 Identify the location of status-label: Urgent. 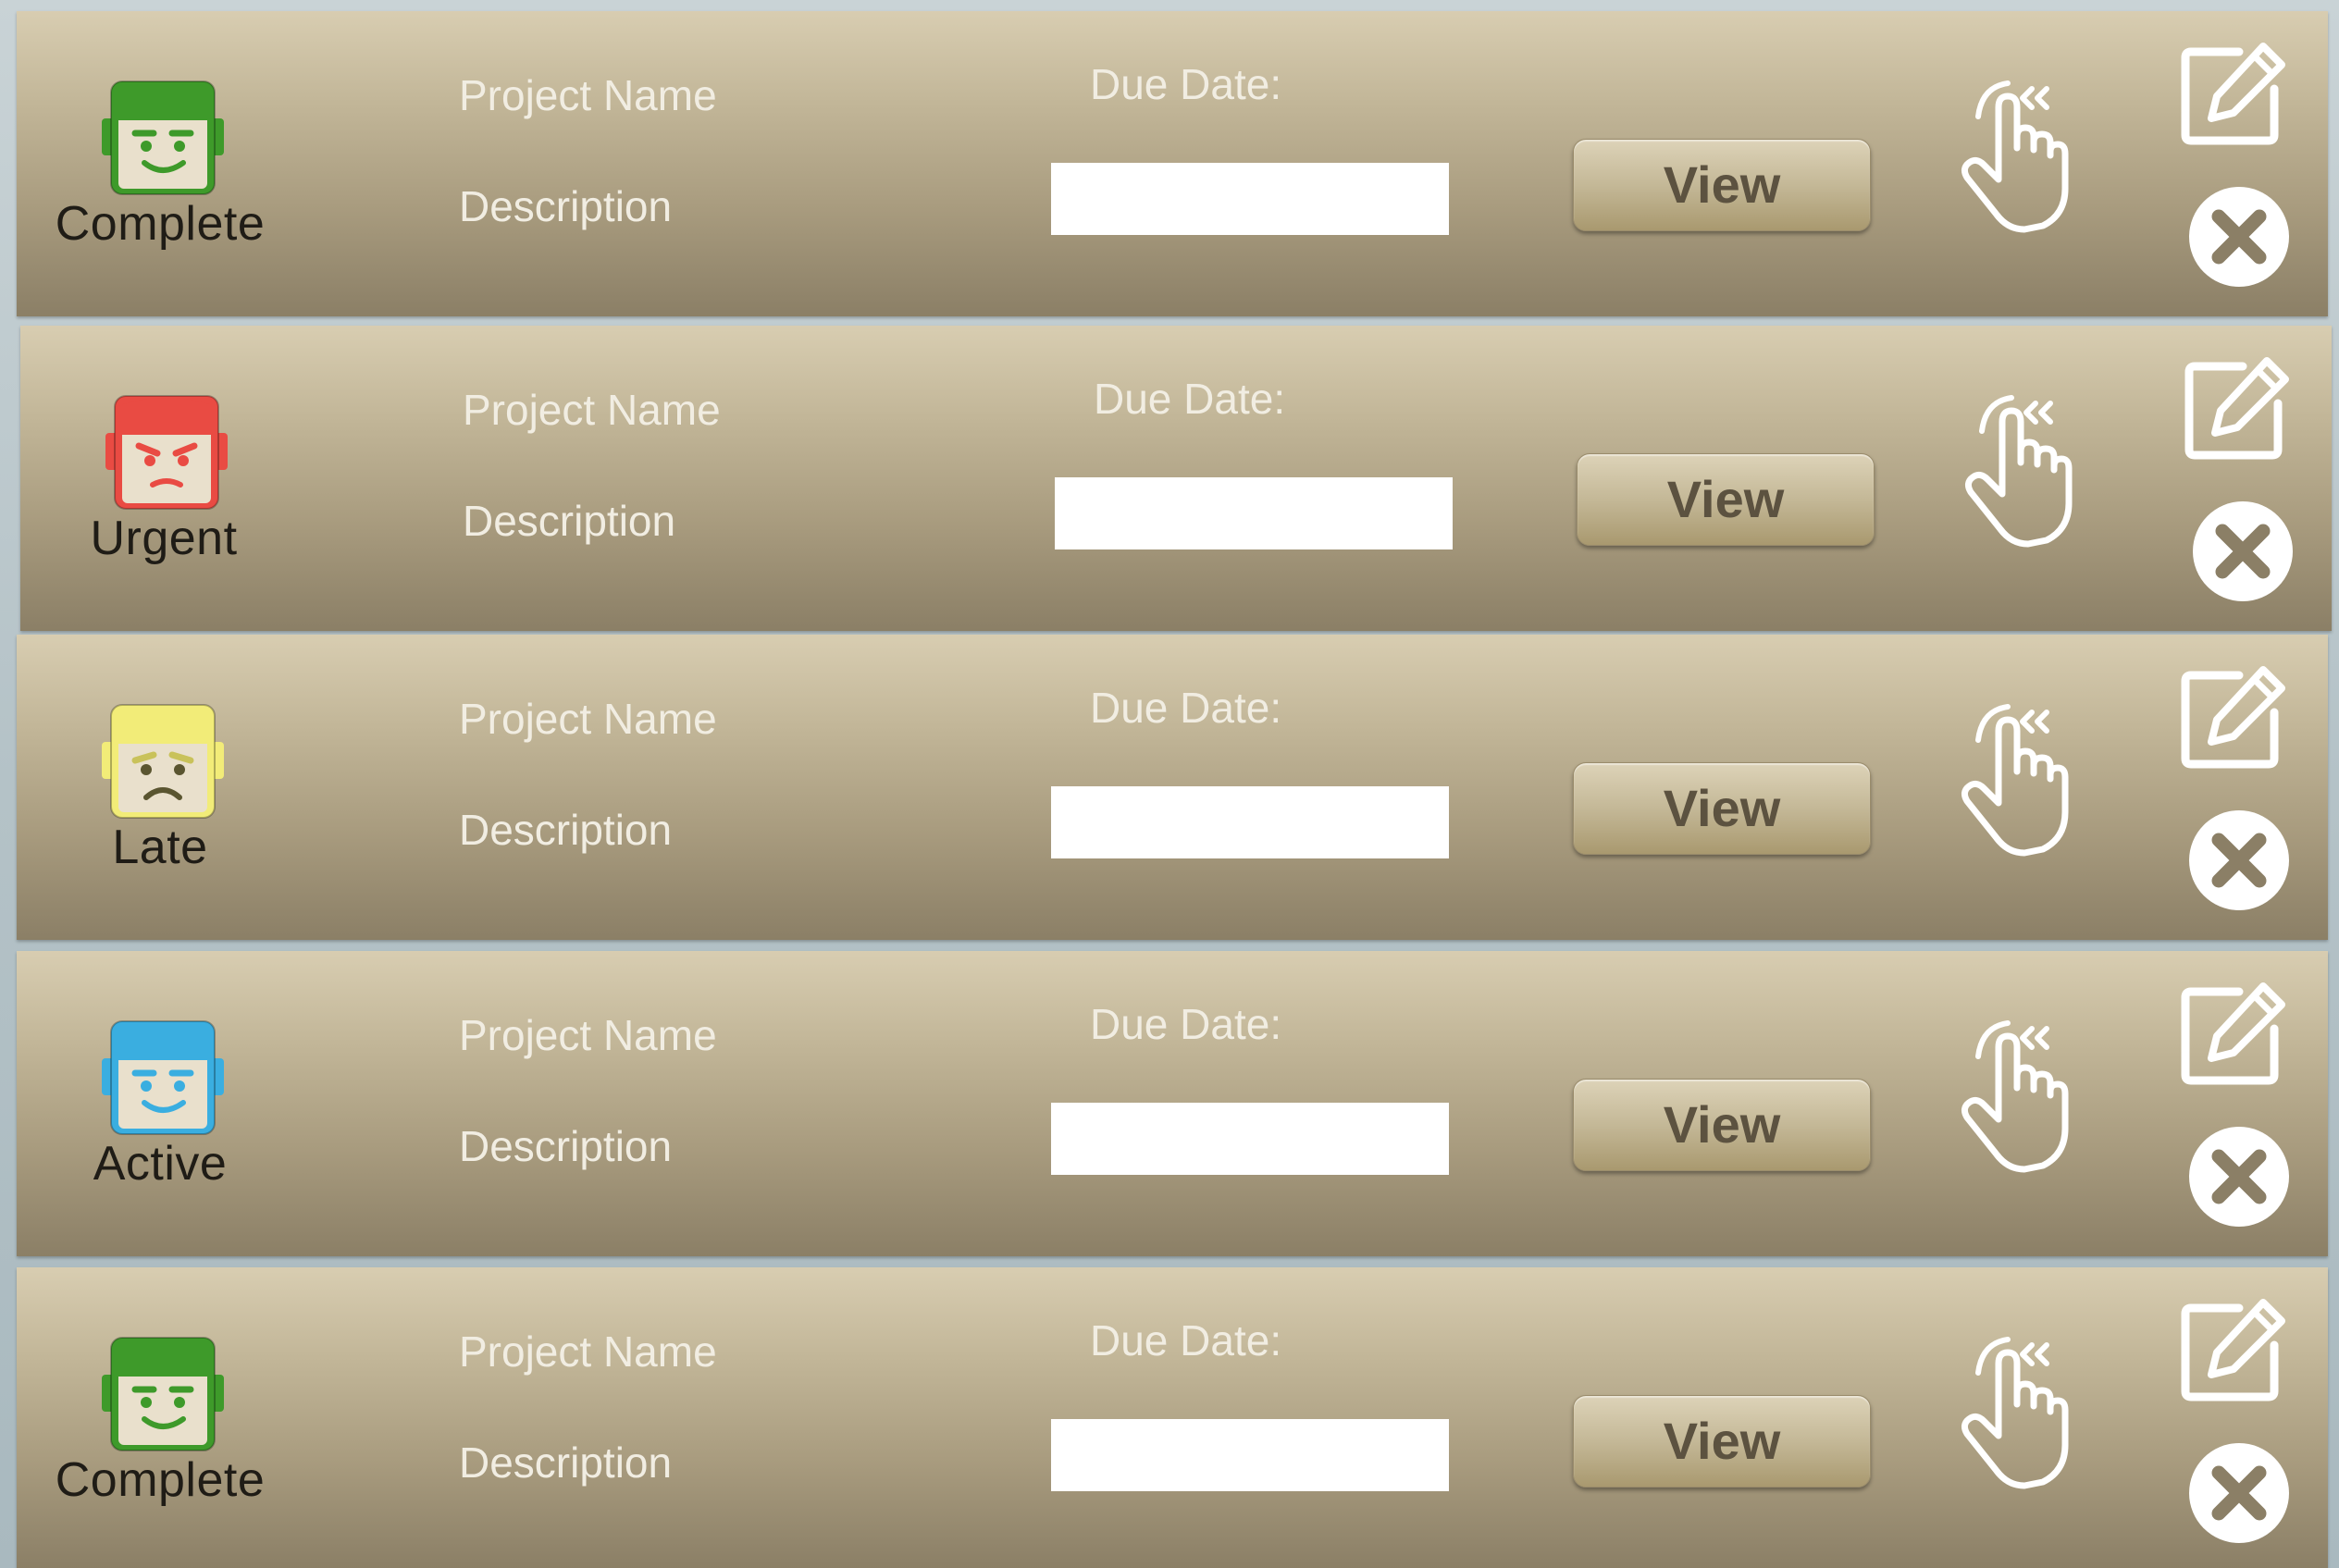
(164, 538).